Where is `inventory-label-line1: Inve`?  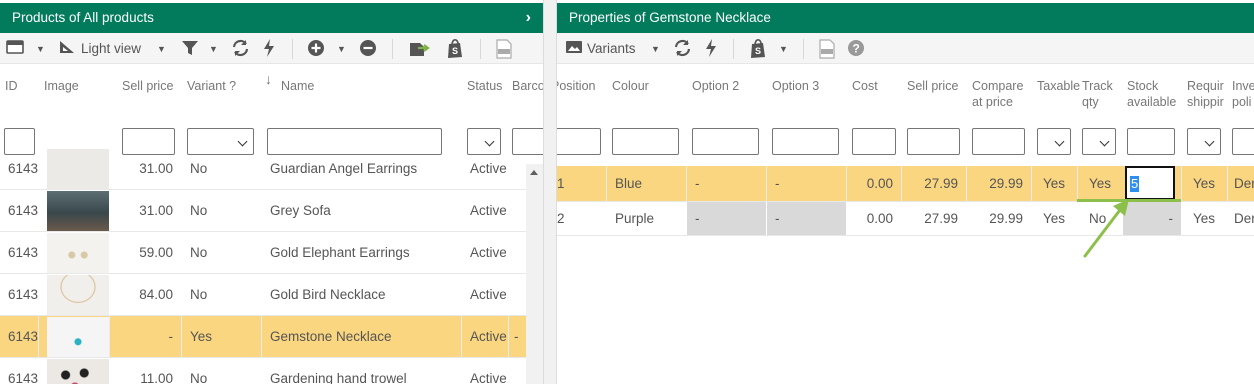 inventory-label-line1: Inve is located at coordinates (1243, 86).